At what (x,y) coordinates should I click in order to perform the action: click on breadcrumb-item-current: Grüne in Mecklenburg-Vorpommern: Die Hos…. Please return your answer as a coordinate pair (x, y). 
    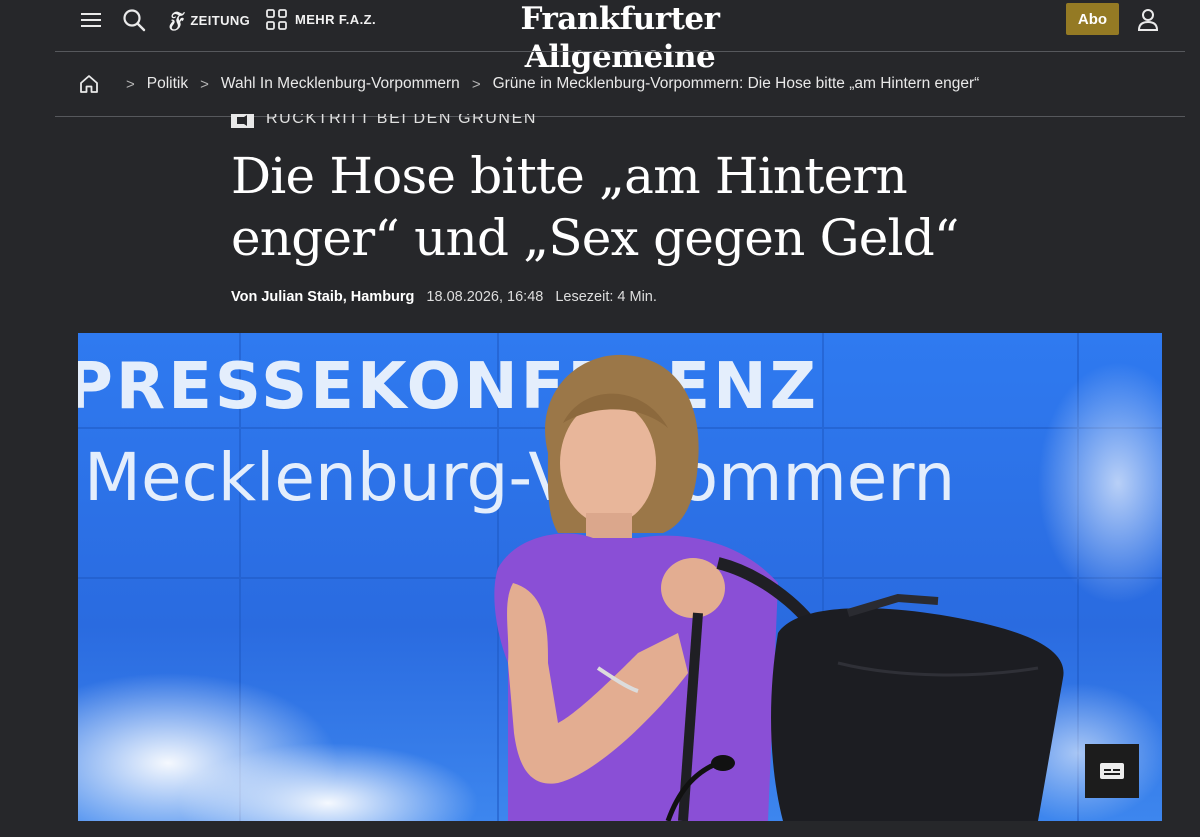
    Looking at the image, I should click on (736, 84).